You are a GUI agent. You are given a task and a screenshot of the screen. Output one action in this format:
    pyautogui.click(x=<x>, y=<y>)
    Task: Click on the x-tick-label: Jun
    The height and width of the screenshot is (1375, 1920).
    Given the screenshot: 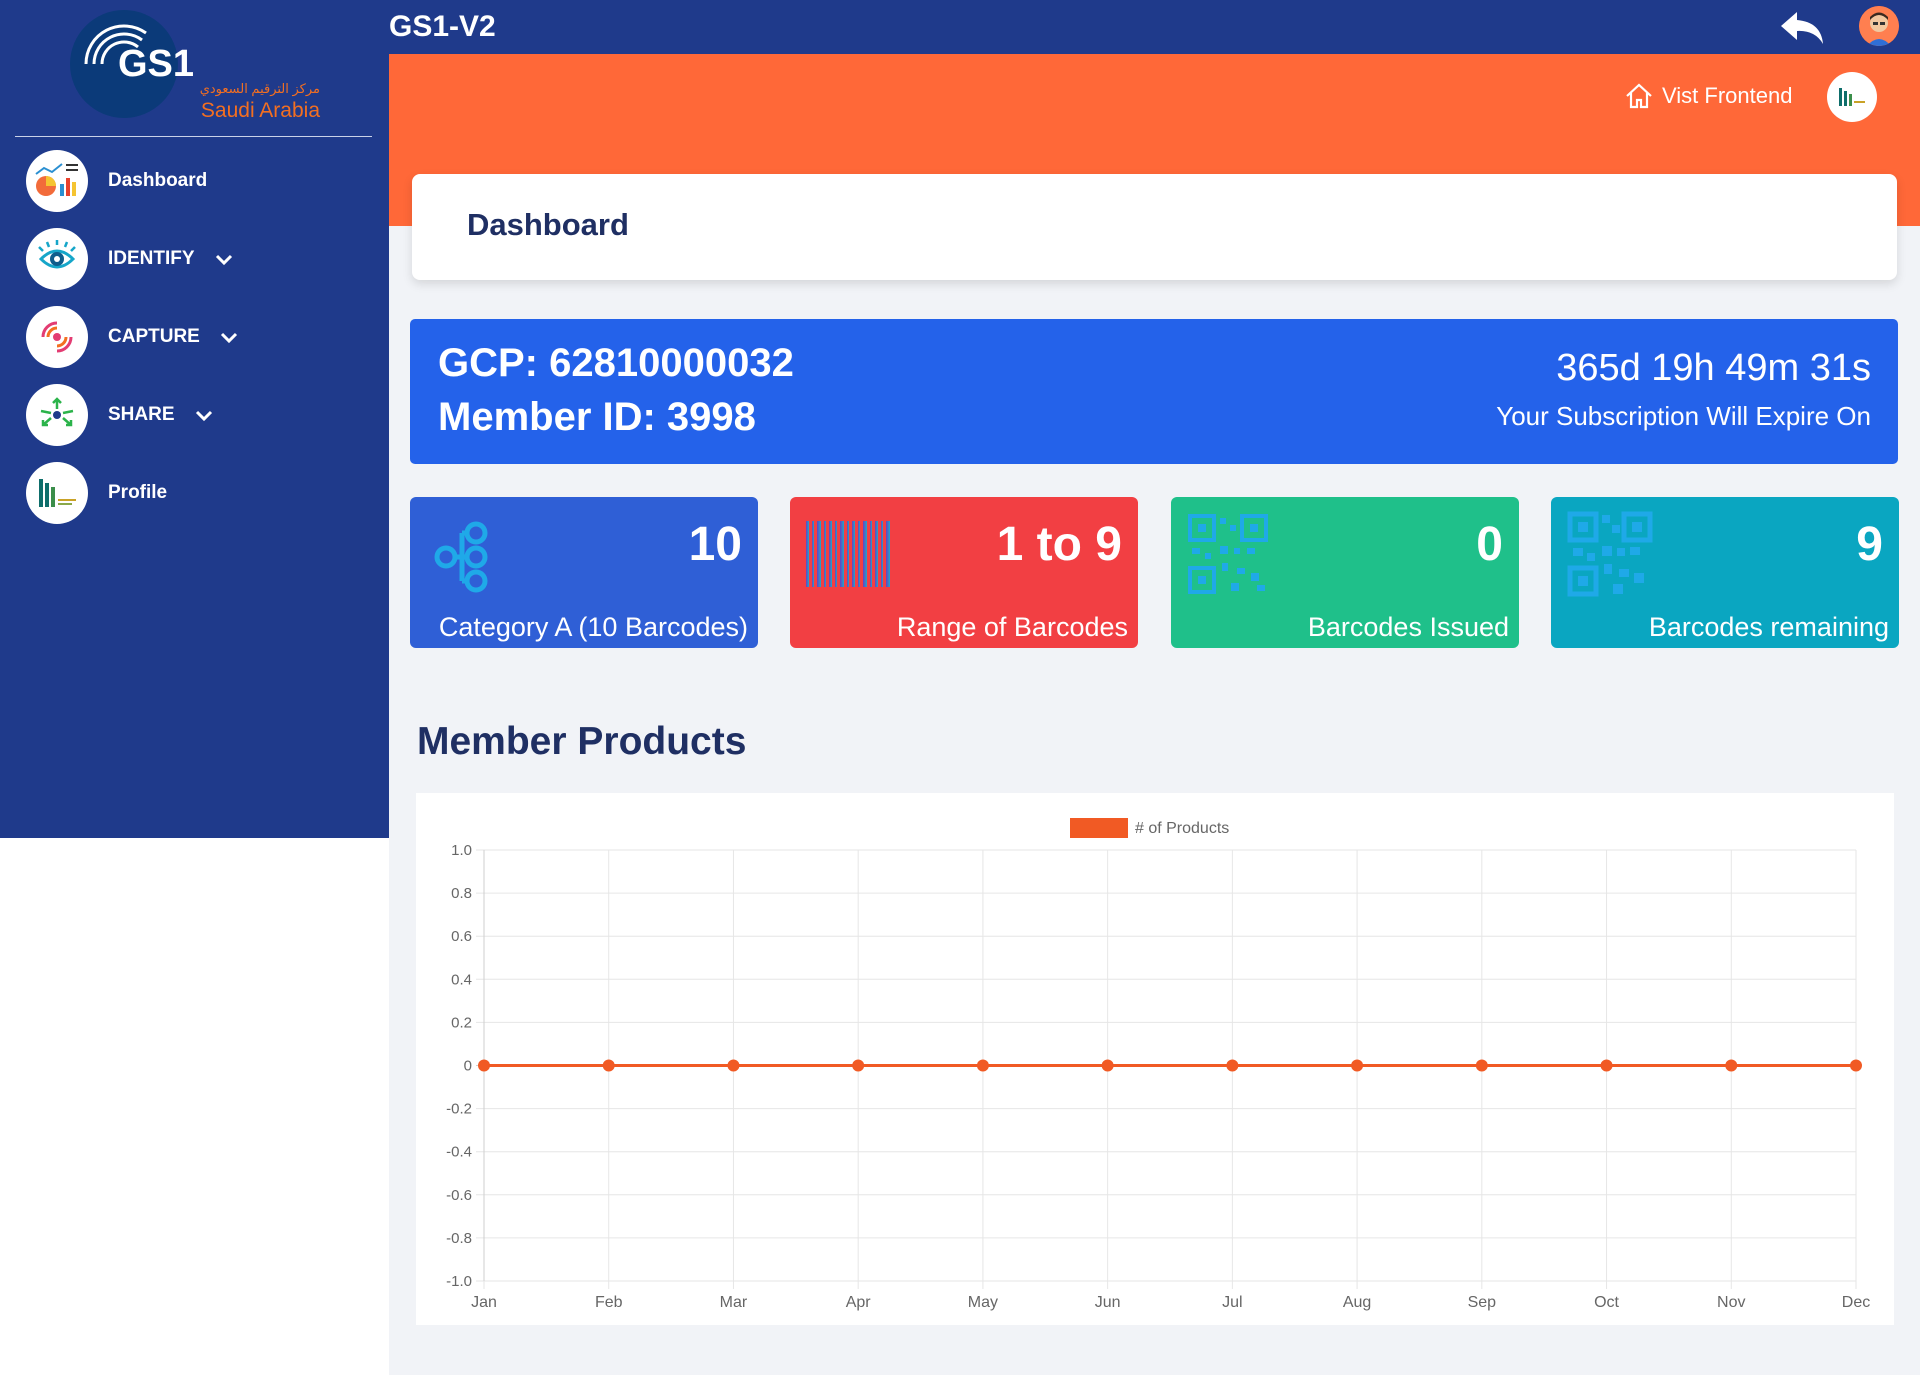 What is the action you would take?
    pyautogui.click(x=1108, y=1302)
    